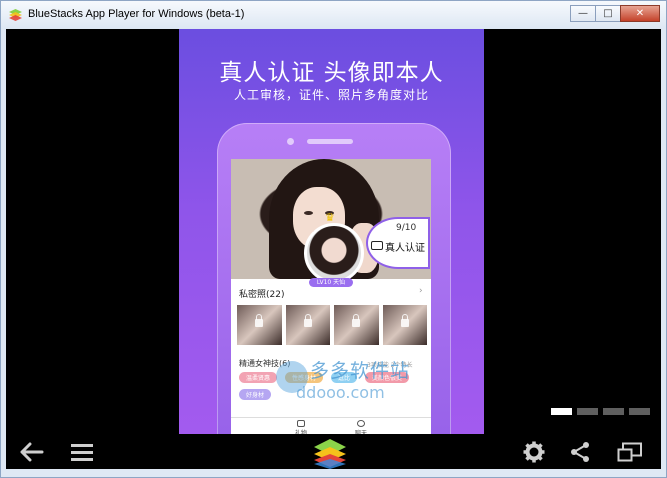 The height and width of the screenshot is (478, 667). I want to click on verify-count: 9/10, so click(406, 228).